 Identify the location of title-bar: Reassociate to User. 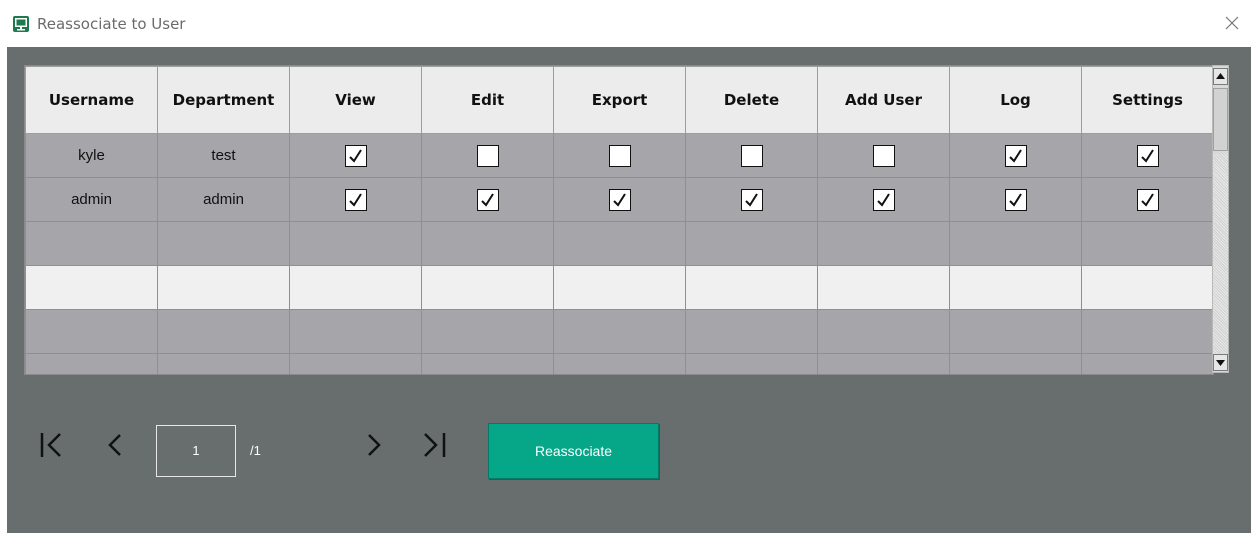
(625, 23).